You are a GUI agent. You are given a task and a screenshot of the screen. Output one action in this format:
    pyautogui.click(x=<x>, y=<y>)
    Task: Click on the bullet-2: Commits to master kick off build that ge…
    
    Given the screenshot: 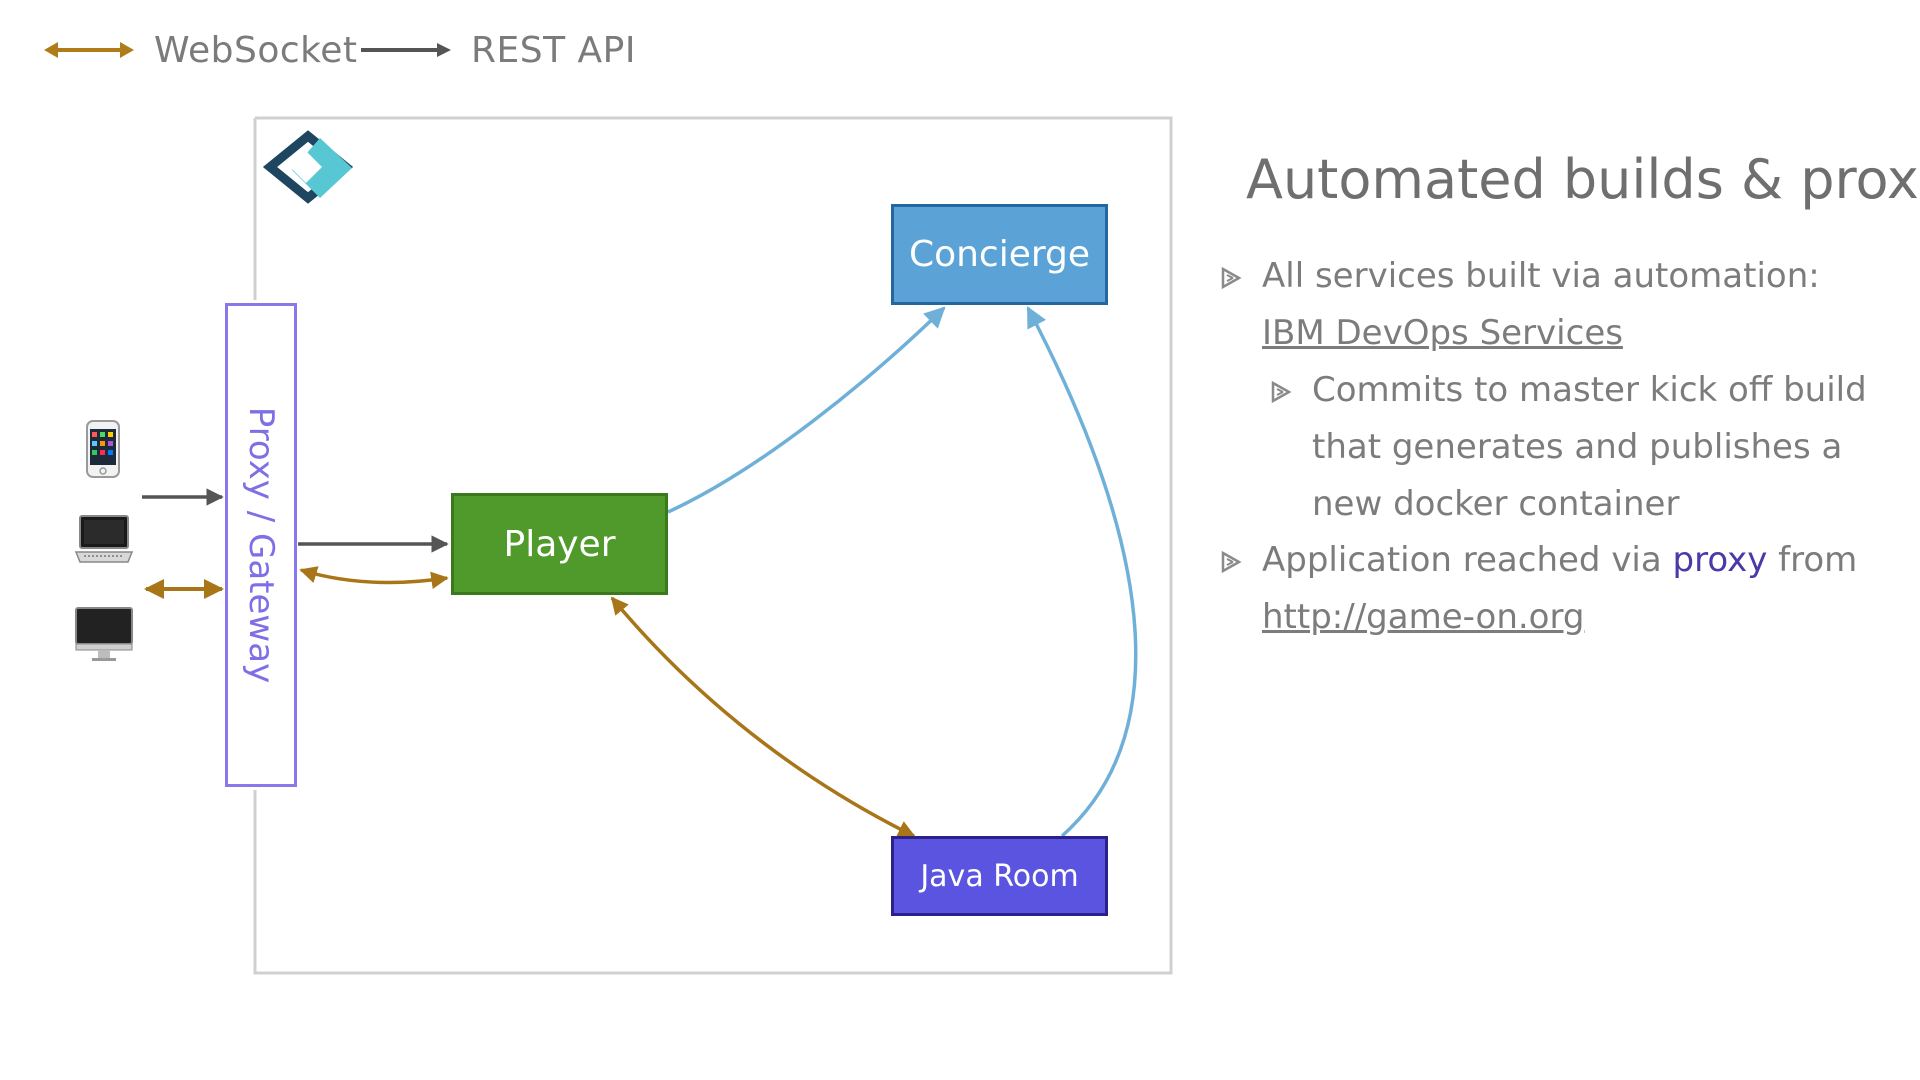 What is the action you would take?
    pyautogui.click(x=1581, y=447)
    